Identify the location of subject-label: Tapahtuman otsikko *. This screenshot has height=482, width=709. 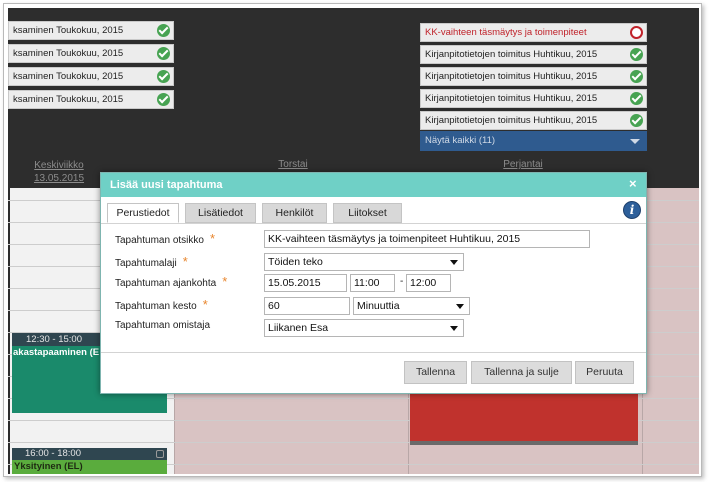
(165, 238).